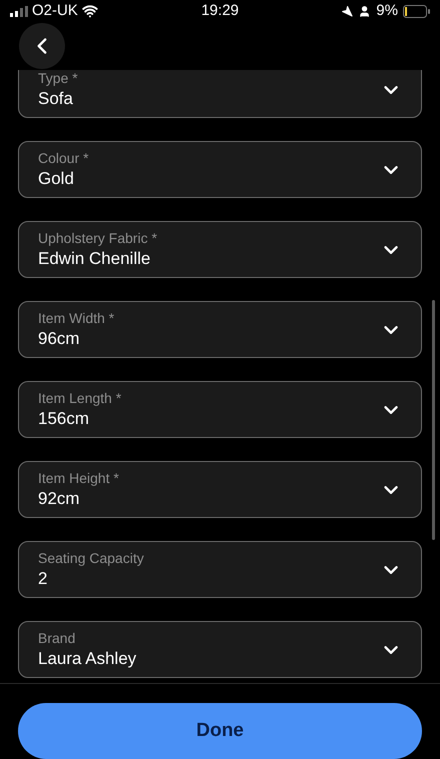  I want to click on field-value: 92cm, so click(59, 499).